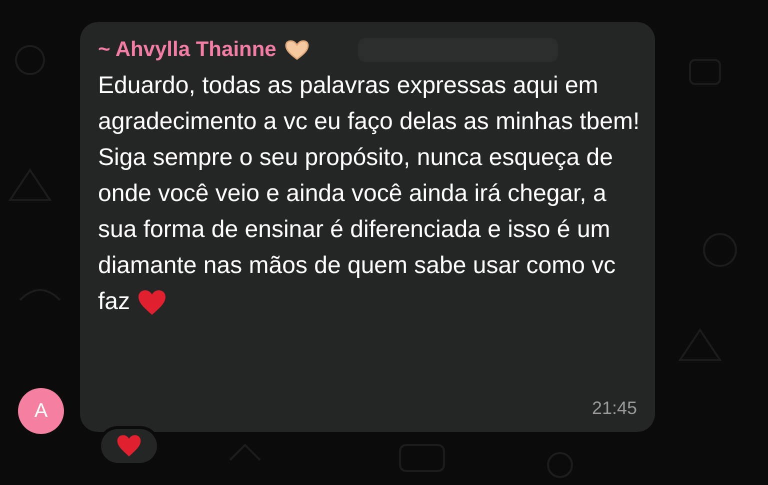 This screenshot has width=768, height=485. Describe the element at coordinates (187, 50) in the screenshot. I see `sender-name: ~ Ahvylla Thainne` at that location.